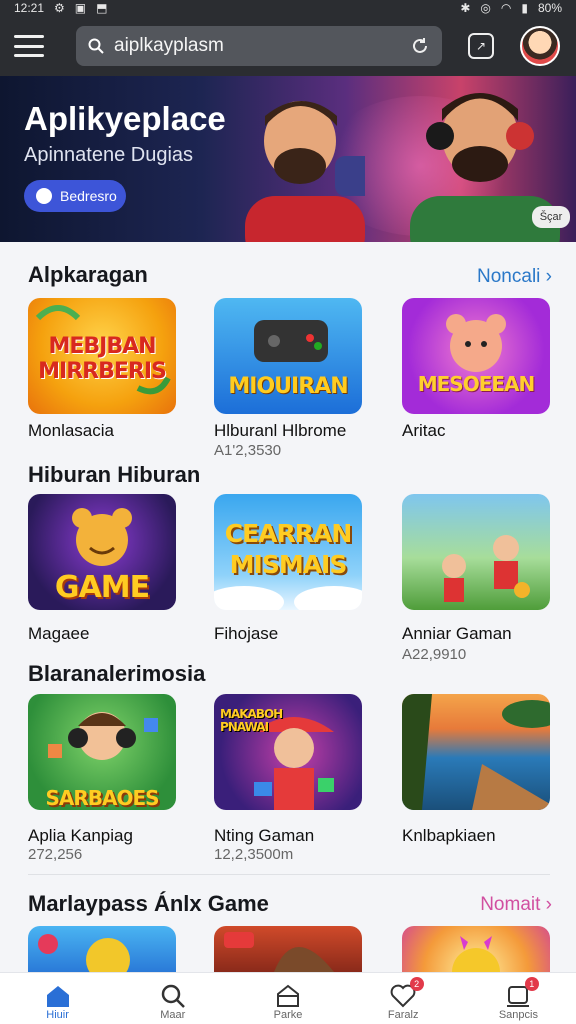 Image resolution: width=576 pixels, height=1024 pixels. Describe the element at coordinates (305, 171) in the screenshot. I see `hero-character-left` at that location.